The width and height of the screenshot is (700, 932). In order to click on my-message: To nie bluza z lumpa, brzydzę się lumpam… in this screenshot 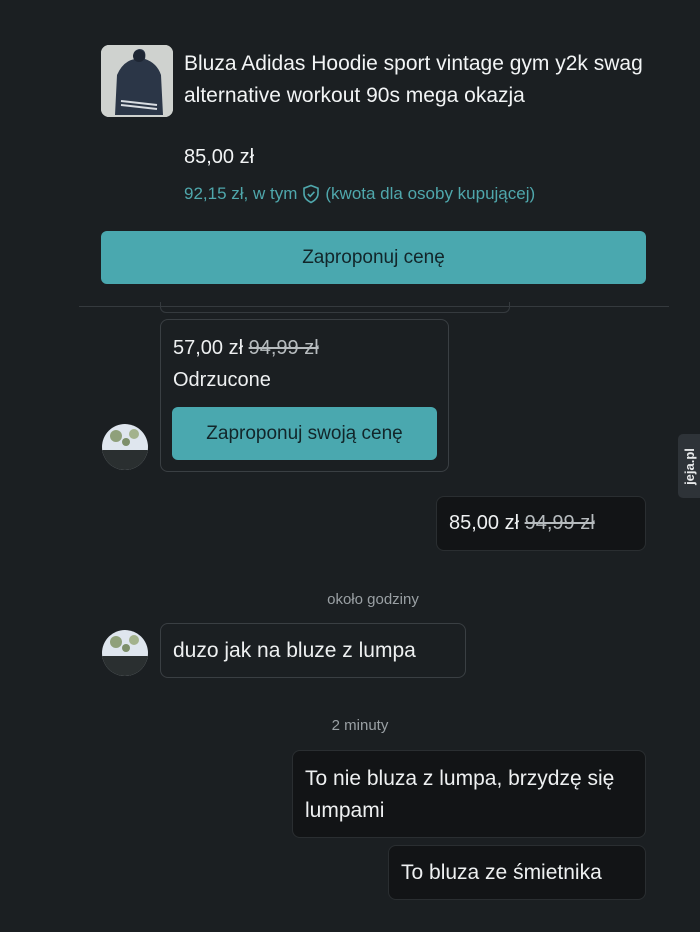, I will do `click(469, 794)`.